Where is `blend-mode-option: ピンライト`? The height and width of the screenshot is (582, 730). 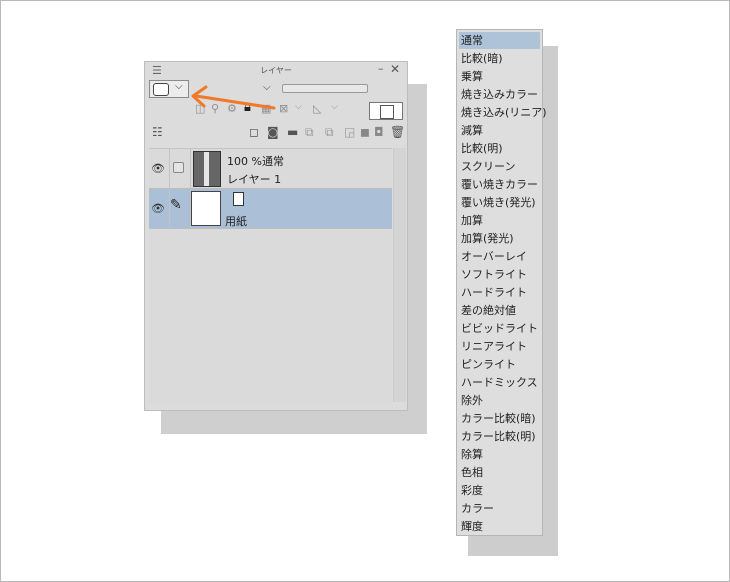 blend-mode-option: ピンライト is located at coordinates (499, 364).